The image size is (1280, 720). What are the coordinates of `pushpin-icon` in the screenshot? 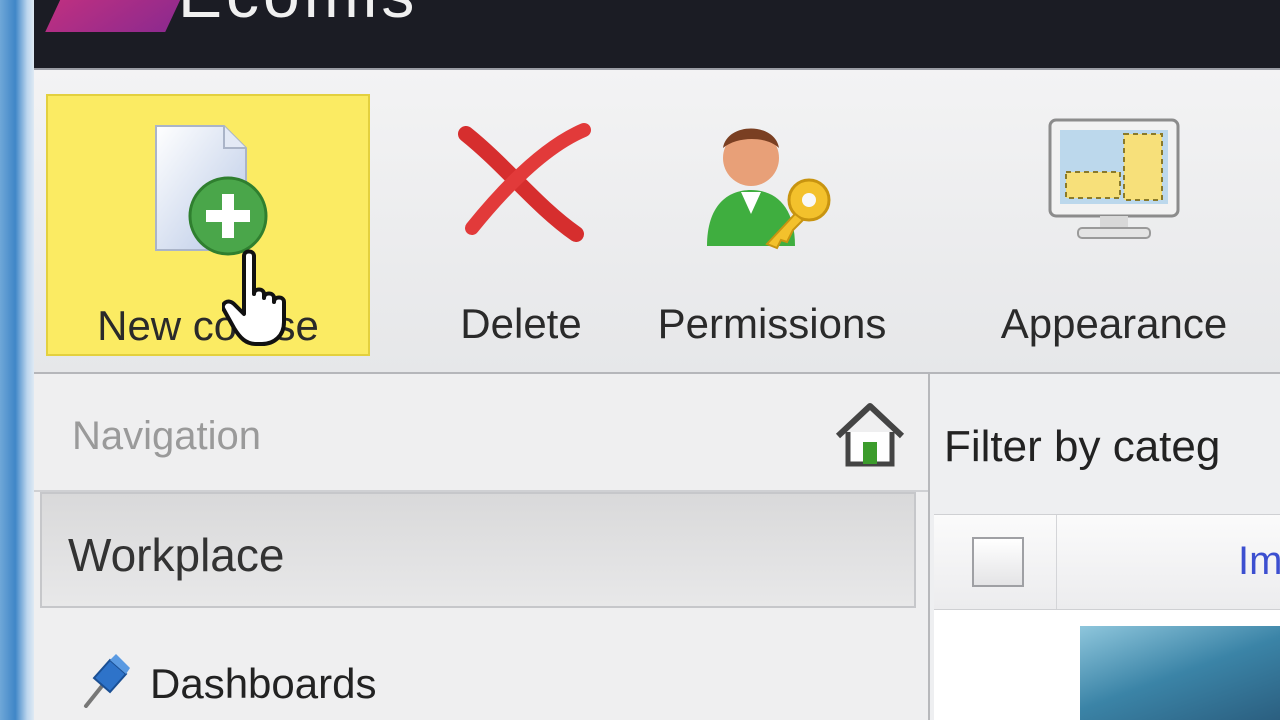 It's located at (105, 682).